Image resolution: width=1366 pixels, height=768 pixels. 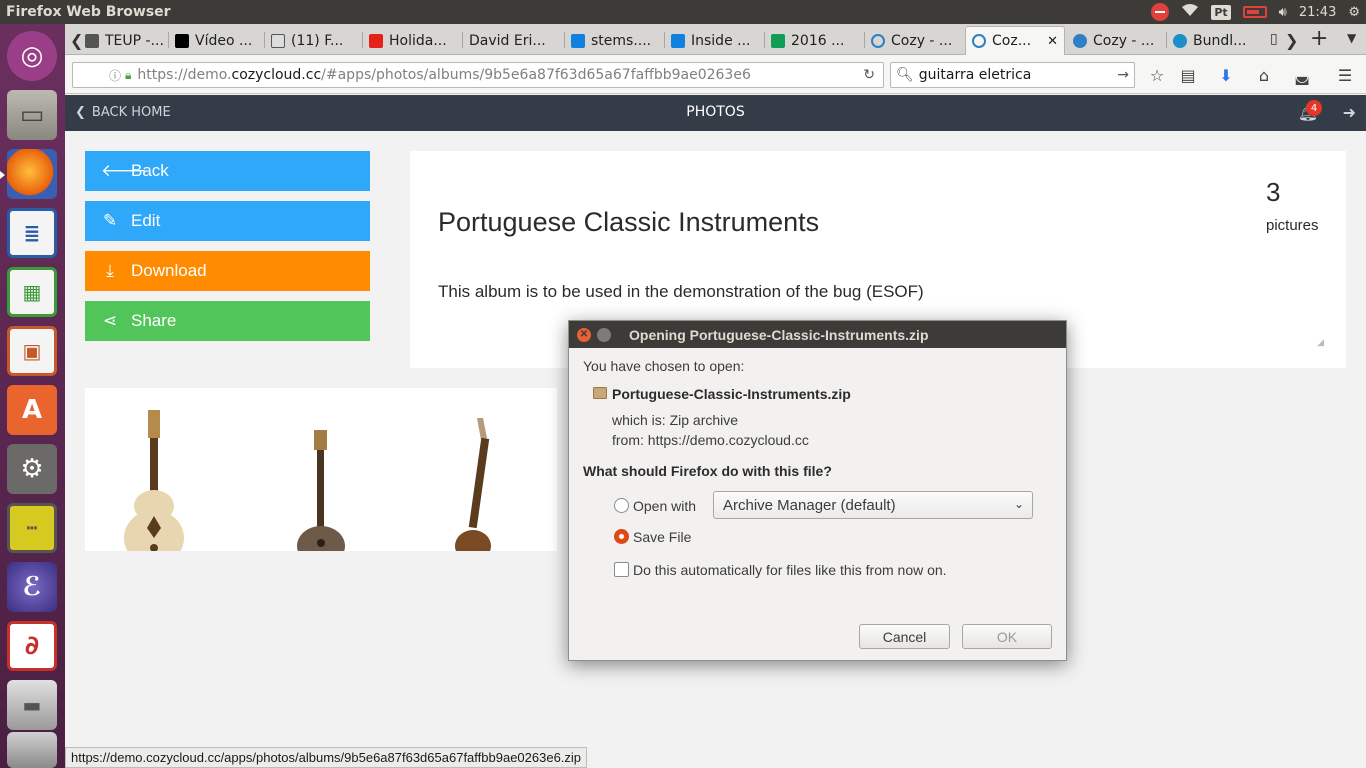 I want to click on system-settings-icon: ⚙, so click(x=32, y=469).